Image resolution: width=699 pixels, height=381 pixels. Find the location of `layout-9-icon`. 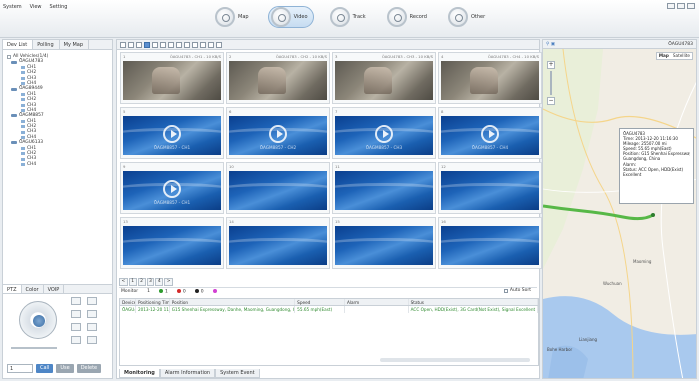

layout-9-icon is located at coordinates (139, 44).